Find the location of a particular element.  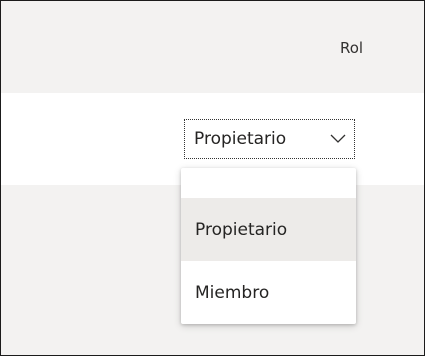

menu-item-propietario: Propietario is located at coordinates (268, 229).